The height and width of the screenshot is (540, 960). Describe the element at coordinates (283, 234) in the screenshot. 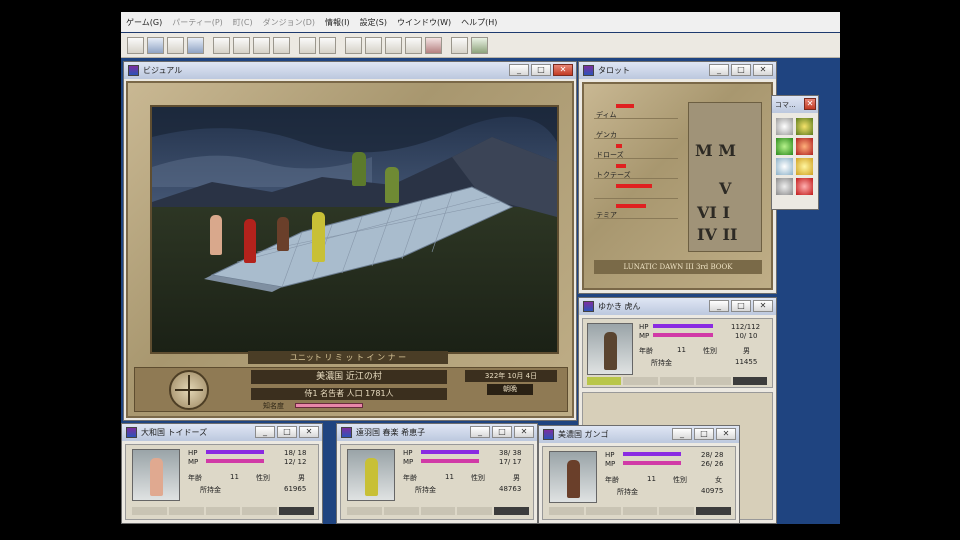

I see `unit-rogue` at that location.